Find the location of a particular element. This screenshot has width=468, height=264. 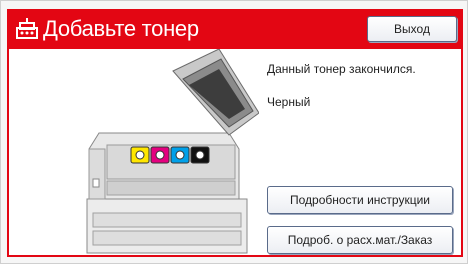

toner-black is located at coordinates (200, 155).